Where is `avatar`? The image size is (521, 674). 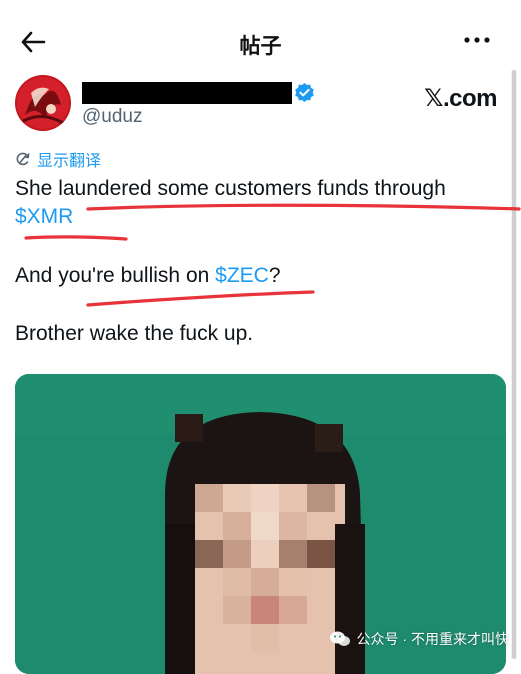 avatar is located at coordinates (43, 103).